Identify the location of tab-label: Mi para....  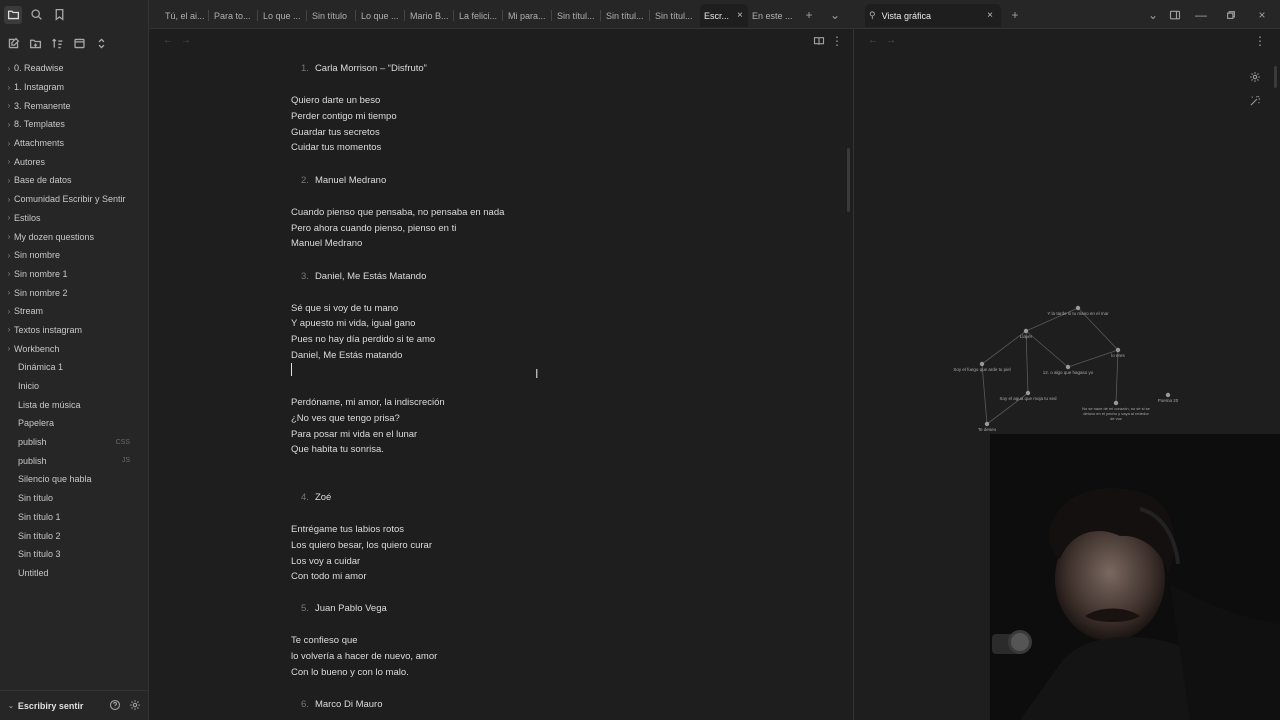
(527, 15).